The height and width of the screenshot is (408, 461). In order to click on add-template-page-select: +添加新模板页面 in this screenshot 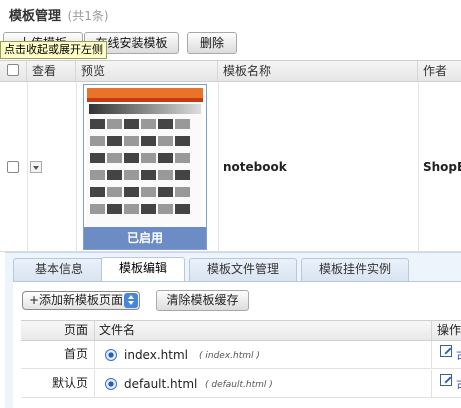, I will do `click(81, 300)`.